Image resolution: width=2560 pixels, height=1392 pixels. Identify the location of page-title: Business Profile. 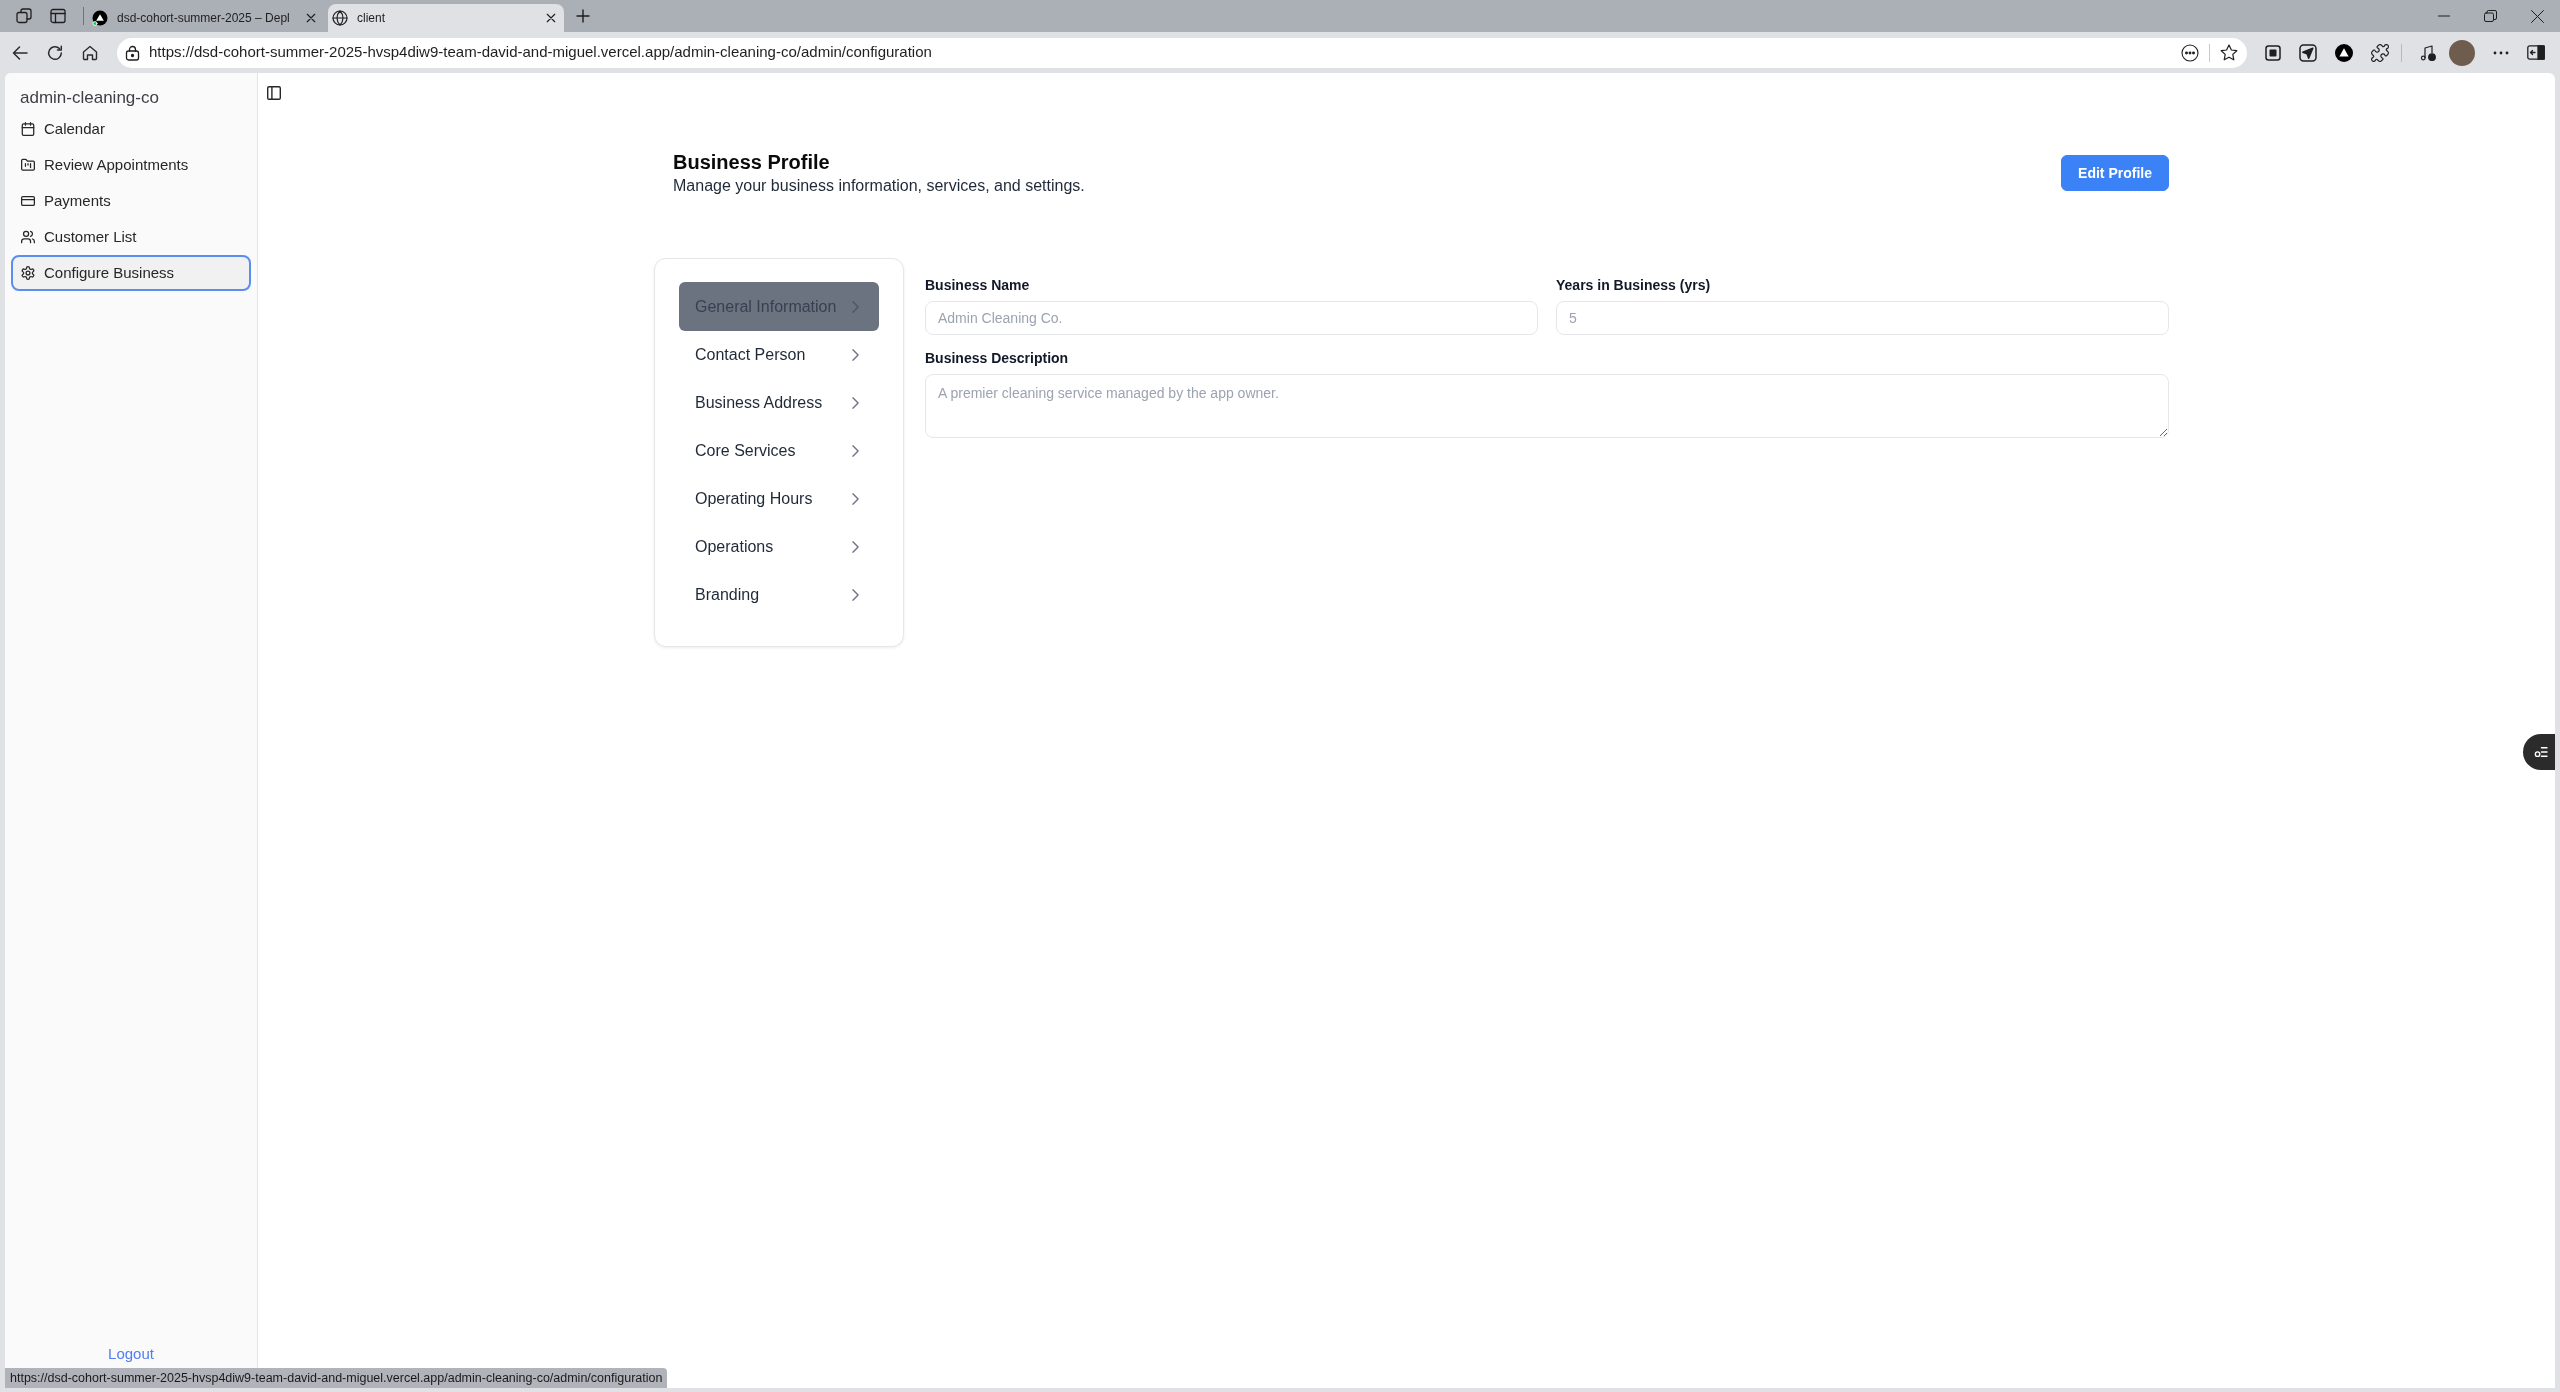
(752, 162).